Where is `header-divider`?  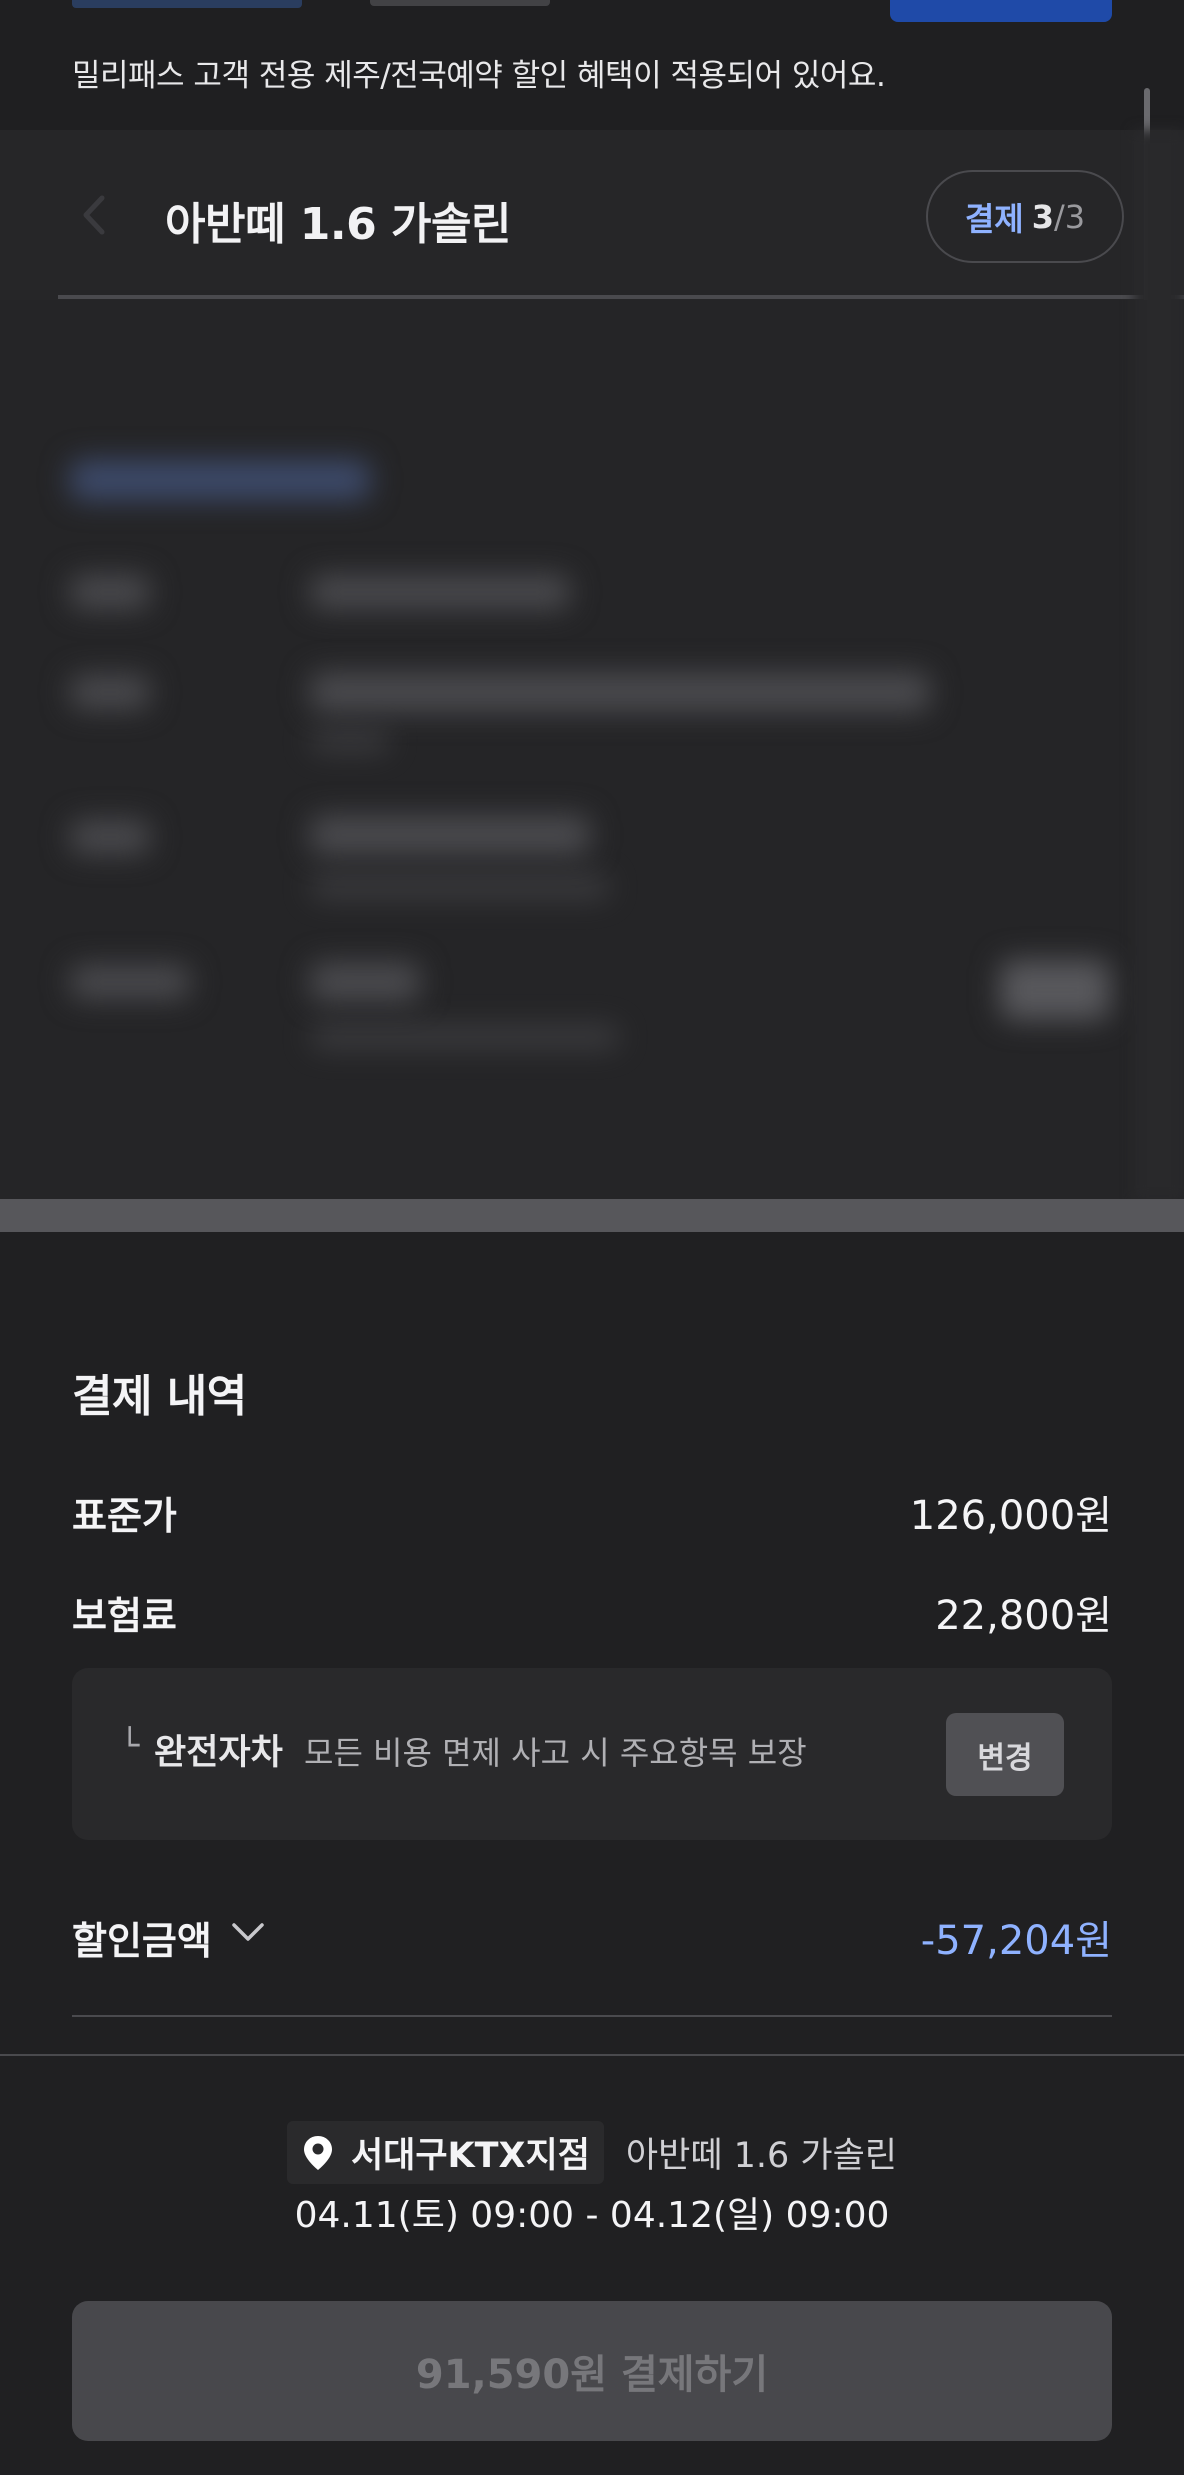 header-divider is located at coordinates (621, 297).